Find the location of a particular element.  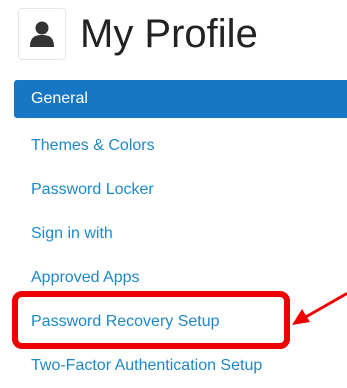

nav-item-themes-colors: Themes & Colors is located at coordinates (180, 146).